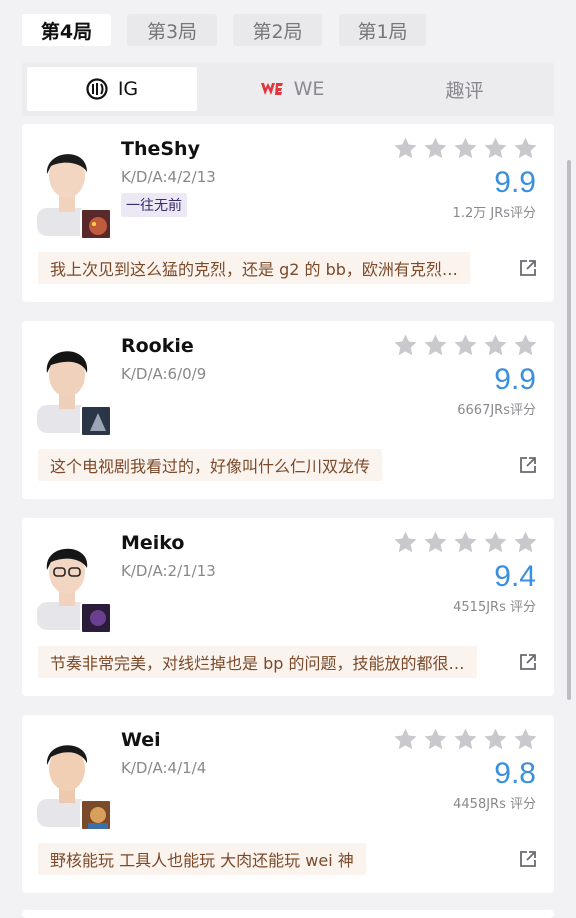 The width and height of the screenshot is (576, 918). Describe the element at coordinates (164, 374) in the screenshot. I see `player-kda: K/D/A:6/0/9` at that location.